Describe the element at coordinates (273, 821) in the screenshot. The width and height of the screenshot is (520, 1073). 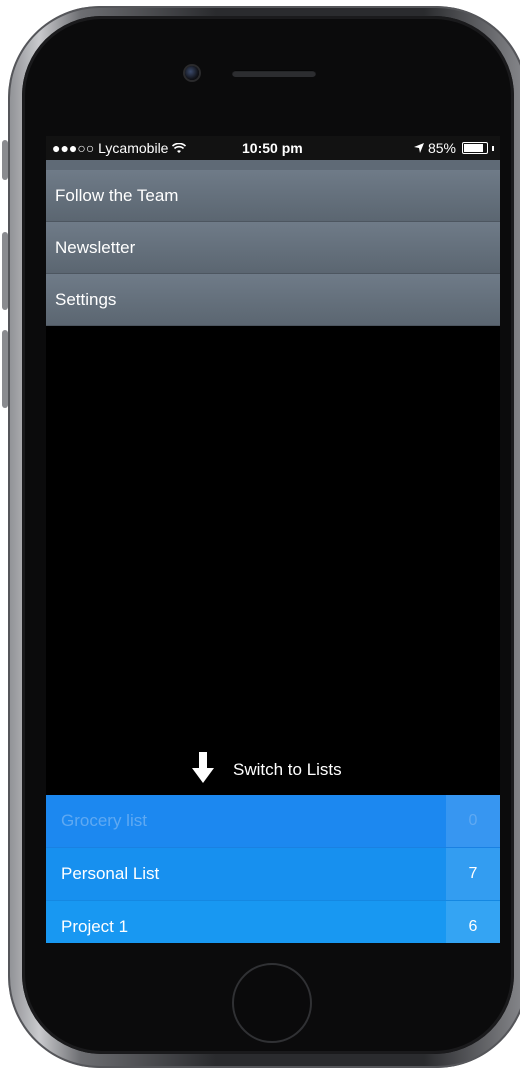
I see `list-item-grocery: Grocery list 0` at that location.